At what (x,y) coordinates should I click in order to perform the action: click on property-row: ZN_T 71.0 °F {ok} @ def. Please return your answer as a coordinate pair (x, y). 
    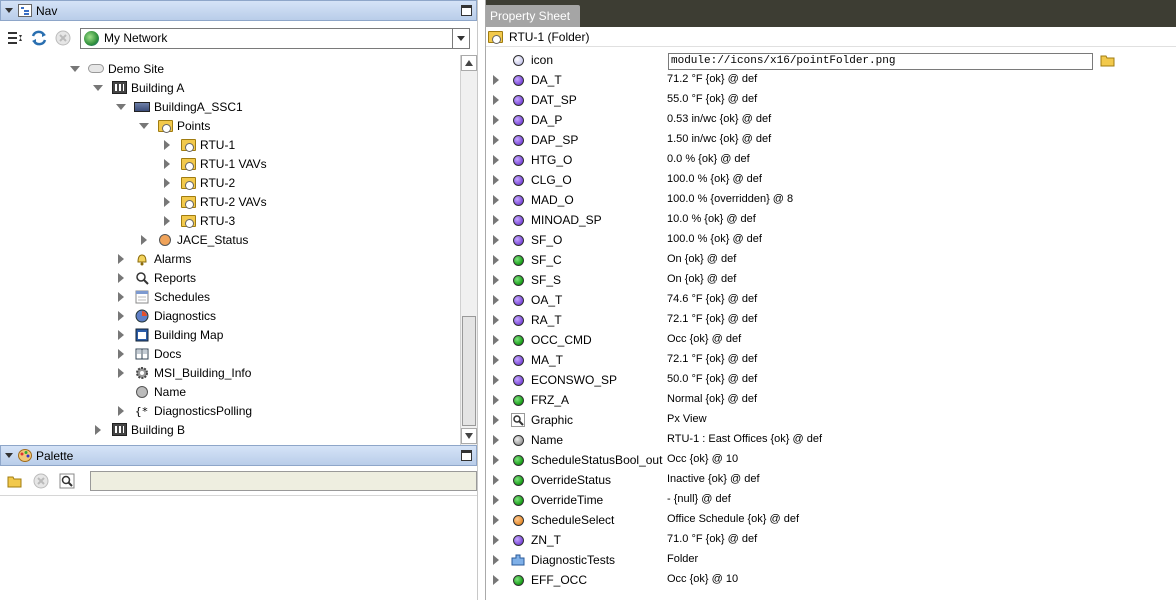
    Looking at the image, I should click on (831, 540).